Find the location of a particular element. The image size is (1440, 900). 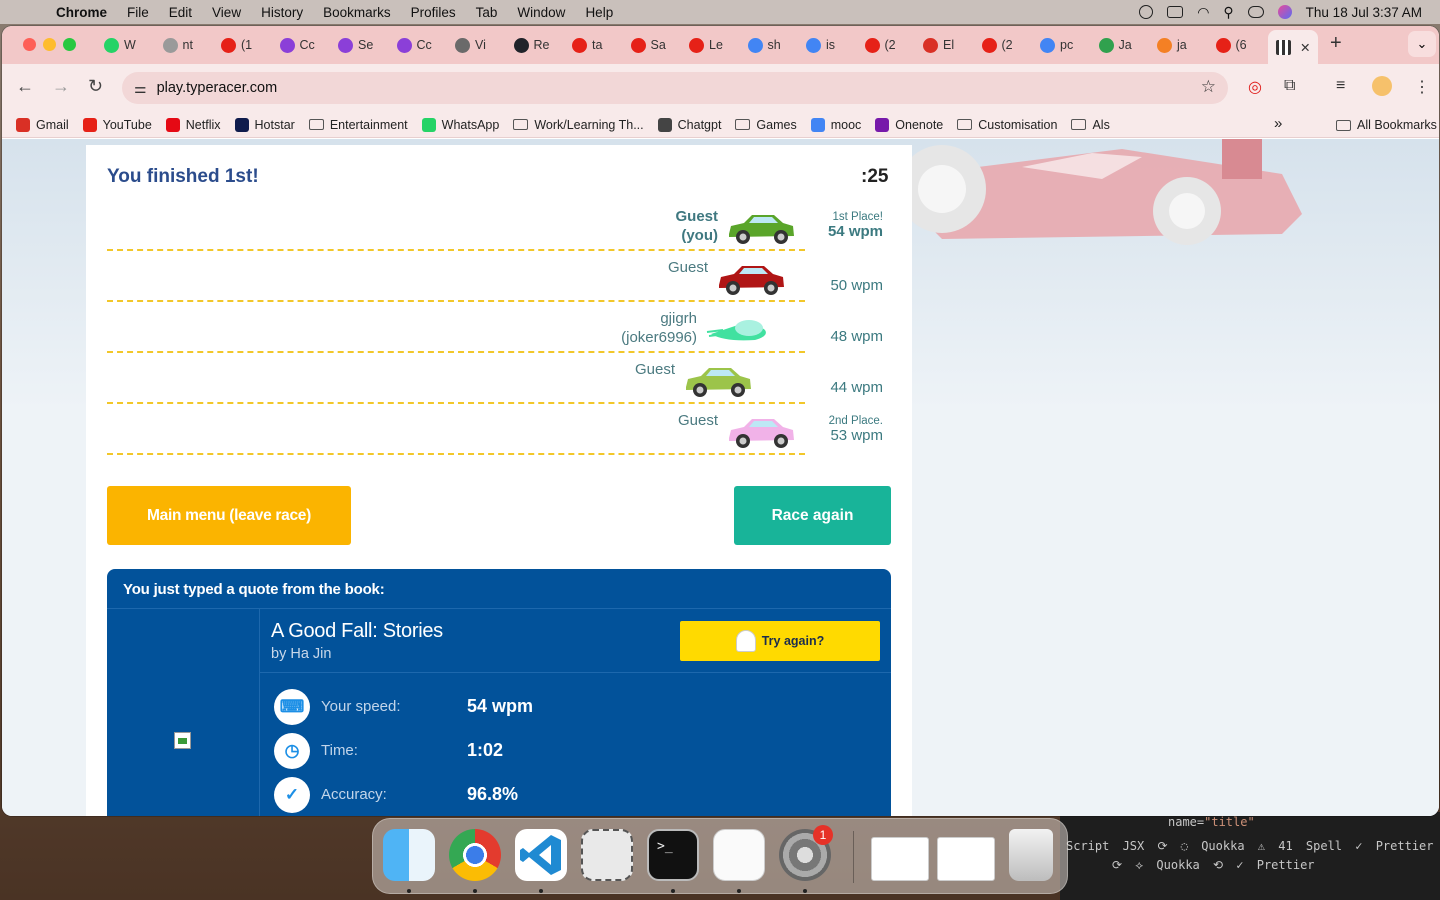

browser-tab: Vi is located at coordinates (470, 45).